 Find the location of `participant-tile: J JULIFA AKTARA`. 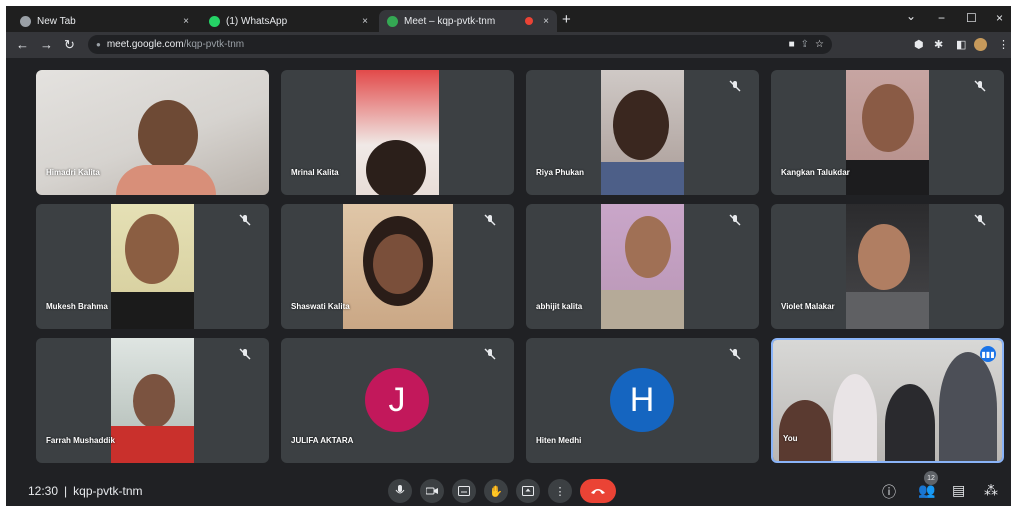

participant-tile: J JULIFA AKTARA is located at coordinates (397, 400).